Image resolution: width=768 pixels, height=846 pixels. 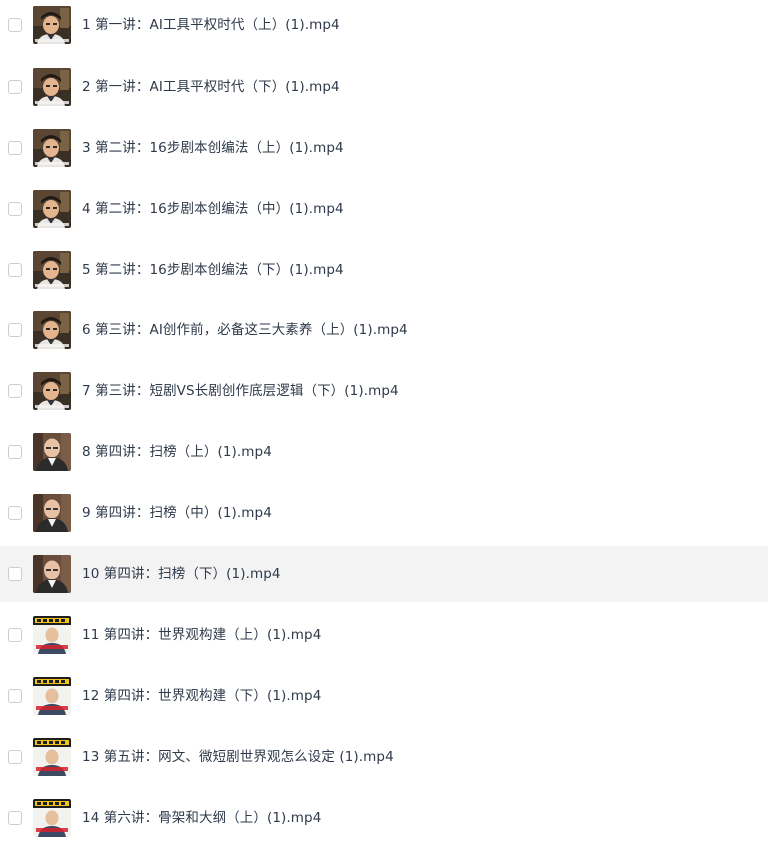 What do you see at coordinates (384, 148) in the screenshot?
I see `file-row: 3 第二讲：16步剧本创编法（上）(1).mp4` at bounding box center [384, 148].